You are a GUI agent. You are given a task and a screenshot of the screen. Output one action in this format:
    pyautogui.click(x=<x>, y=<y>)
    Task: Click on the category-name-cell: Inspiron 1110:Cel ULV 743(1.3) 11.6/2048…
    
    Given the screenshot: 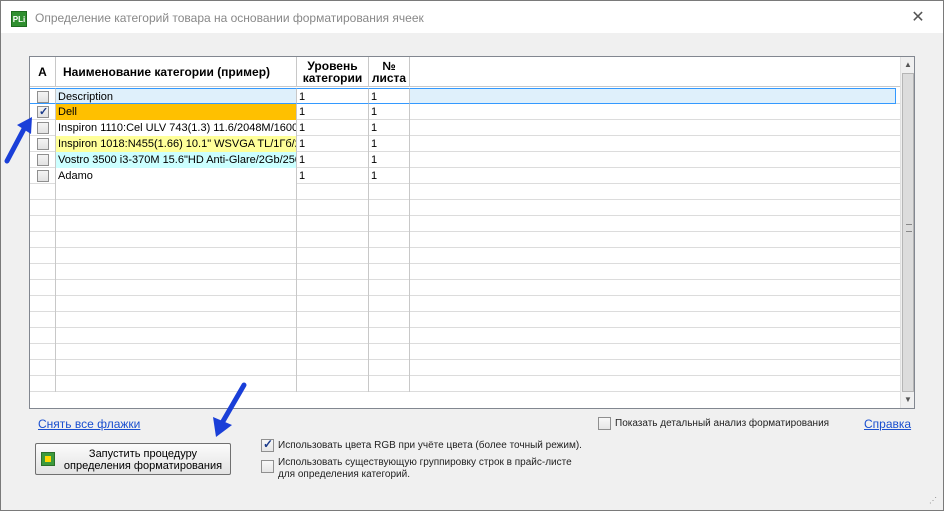 What is the action you would take?
    pyautogui.click(x=176, y=128)
    